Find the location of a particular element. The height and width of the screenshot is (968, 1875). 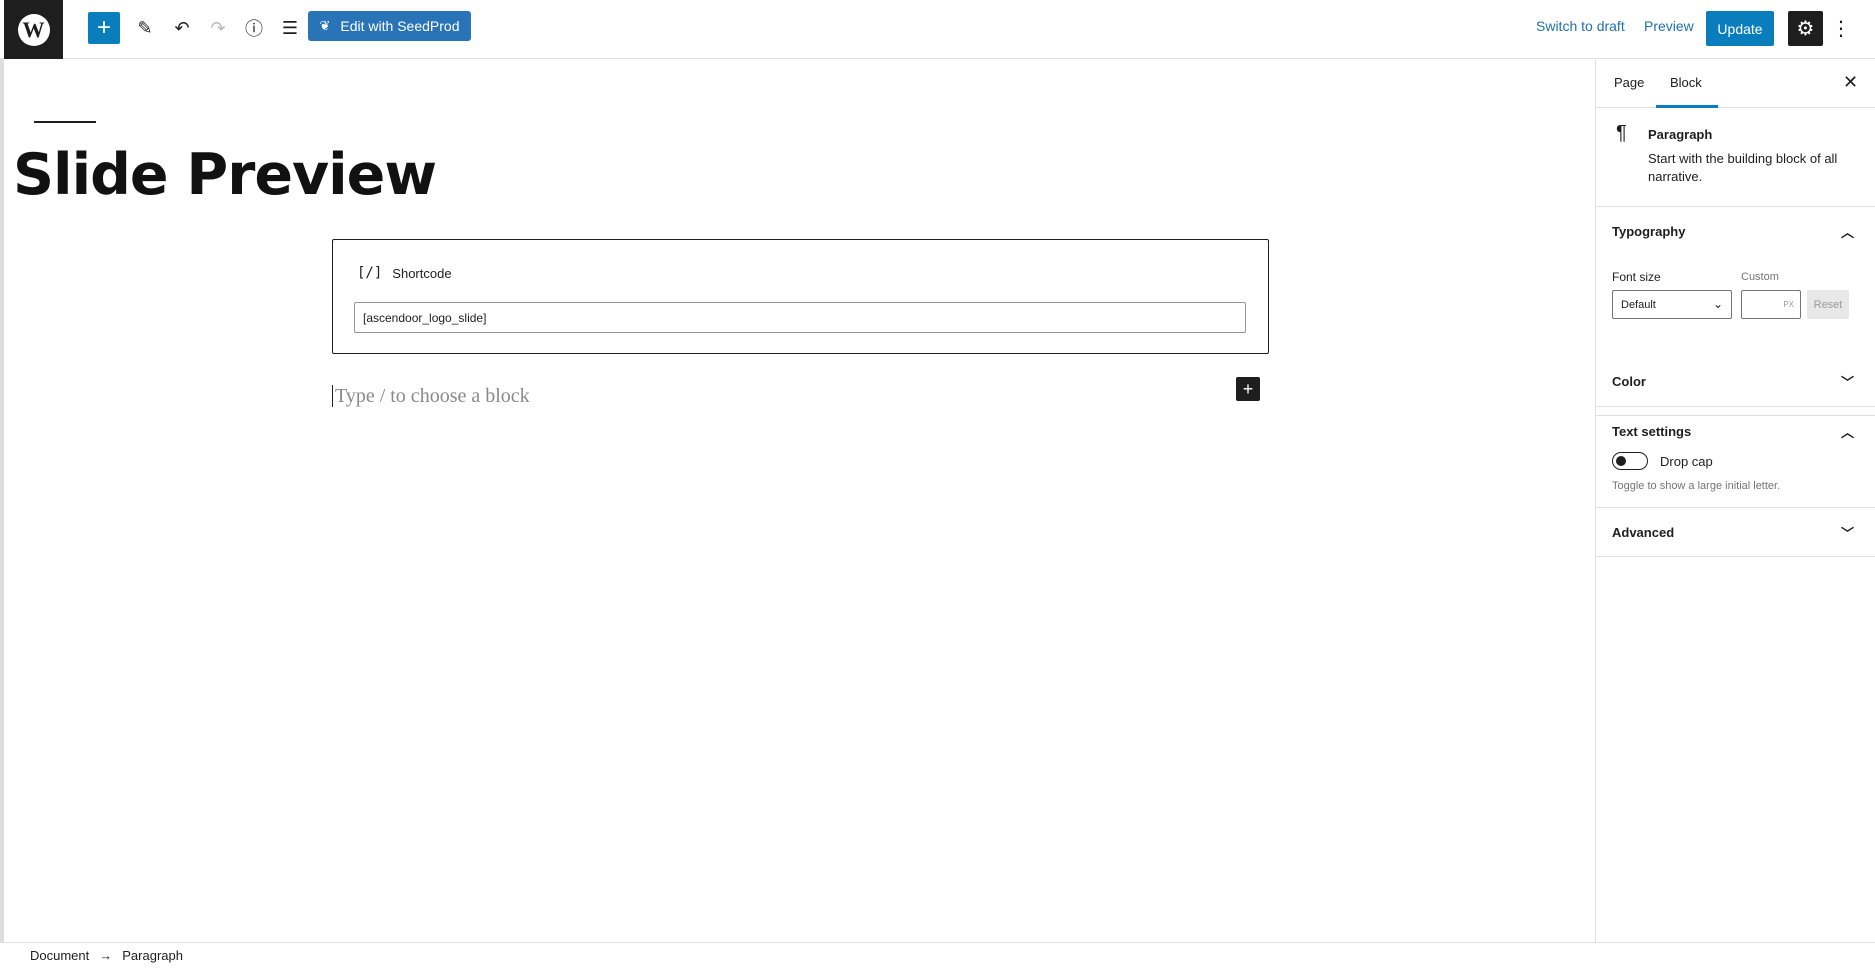

font-size-select: Default ⌄ is located at coordinates (1672, 304).